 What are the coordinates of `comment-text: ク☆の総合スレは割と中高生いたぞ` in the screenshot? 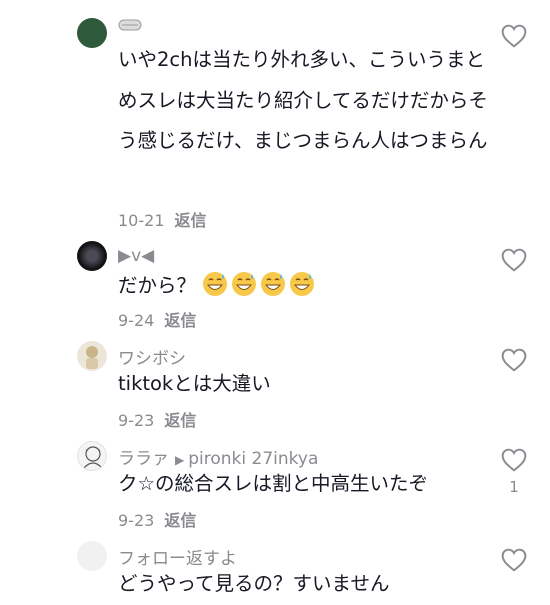 It's located at (273, 483).